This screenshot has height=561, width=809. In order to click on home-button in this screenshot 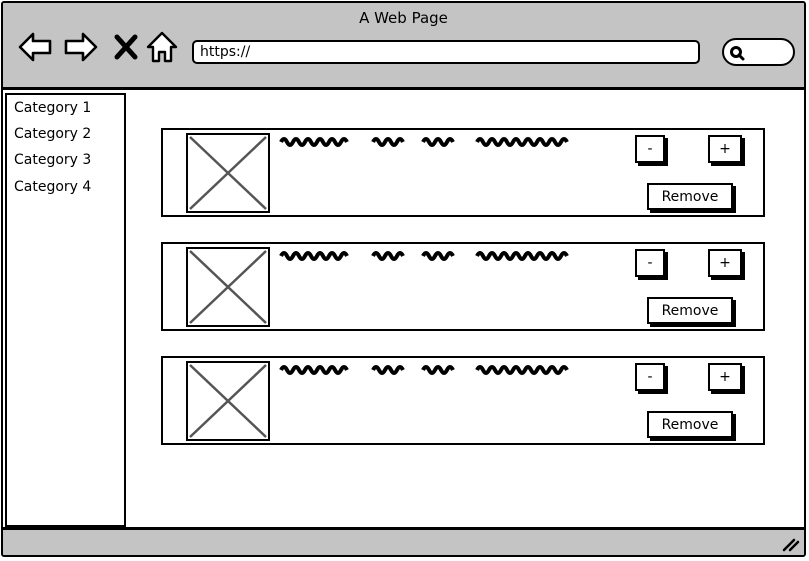, I will do `click(162, 47)`.